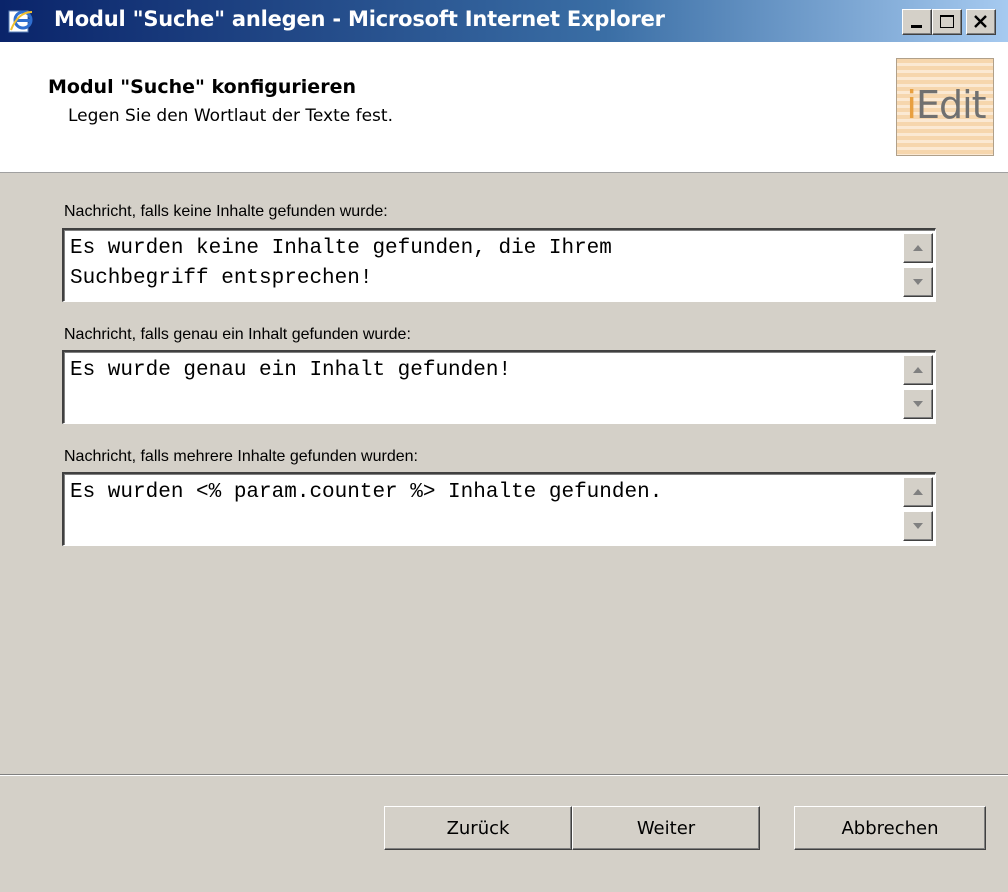  I want to click on close-button, so click(981, 22).